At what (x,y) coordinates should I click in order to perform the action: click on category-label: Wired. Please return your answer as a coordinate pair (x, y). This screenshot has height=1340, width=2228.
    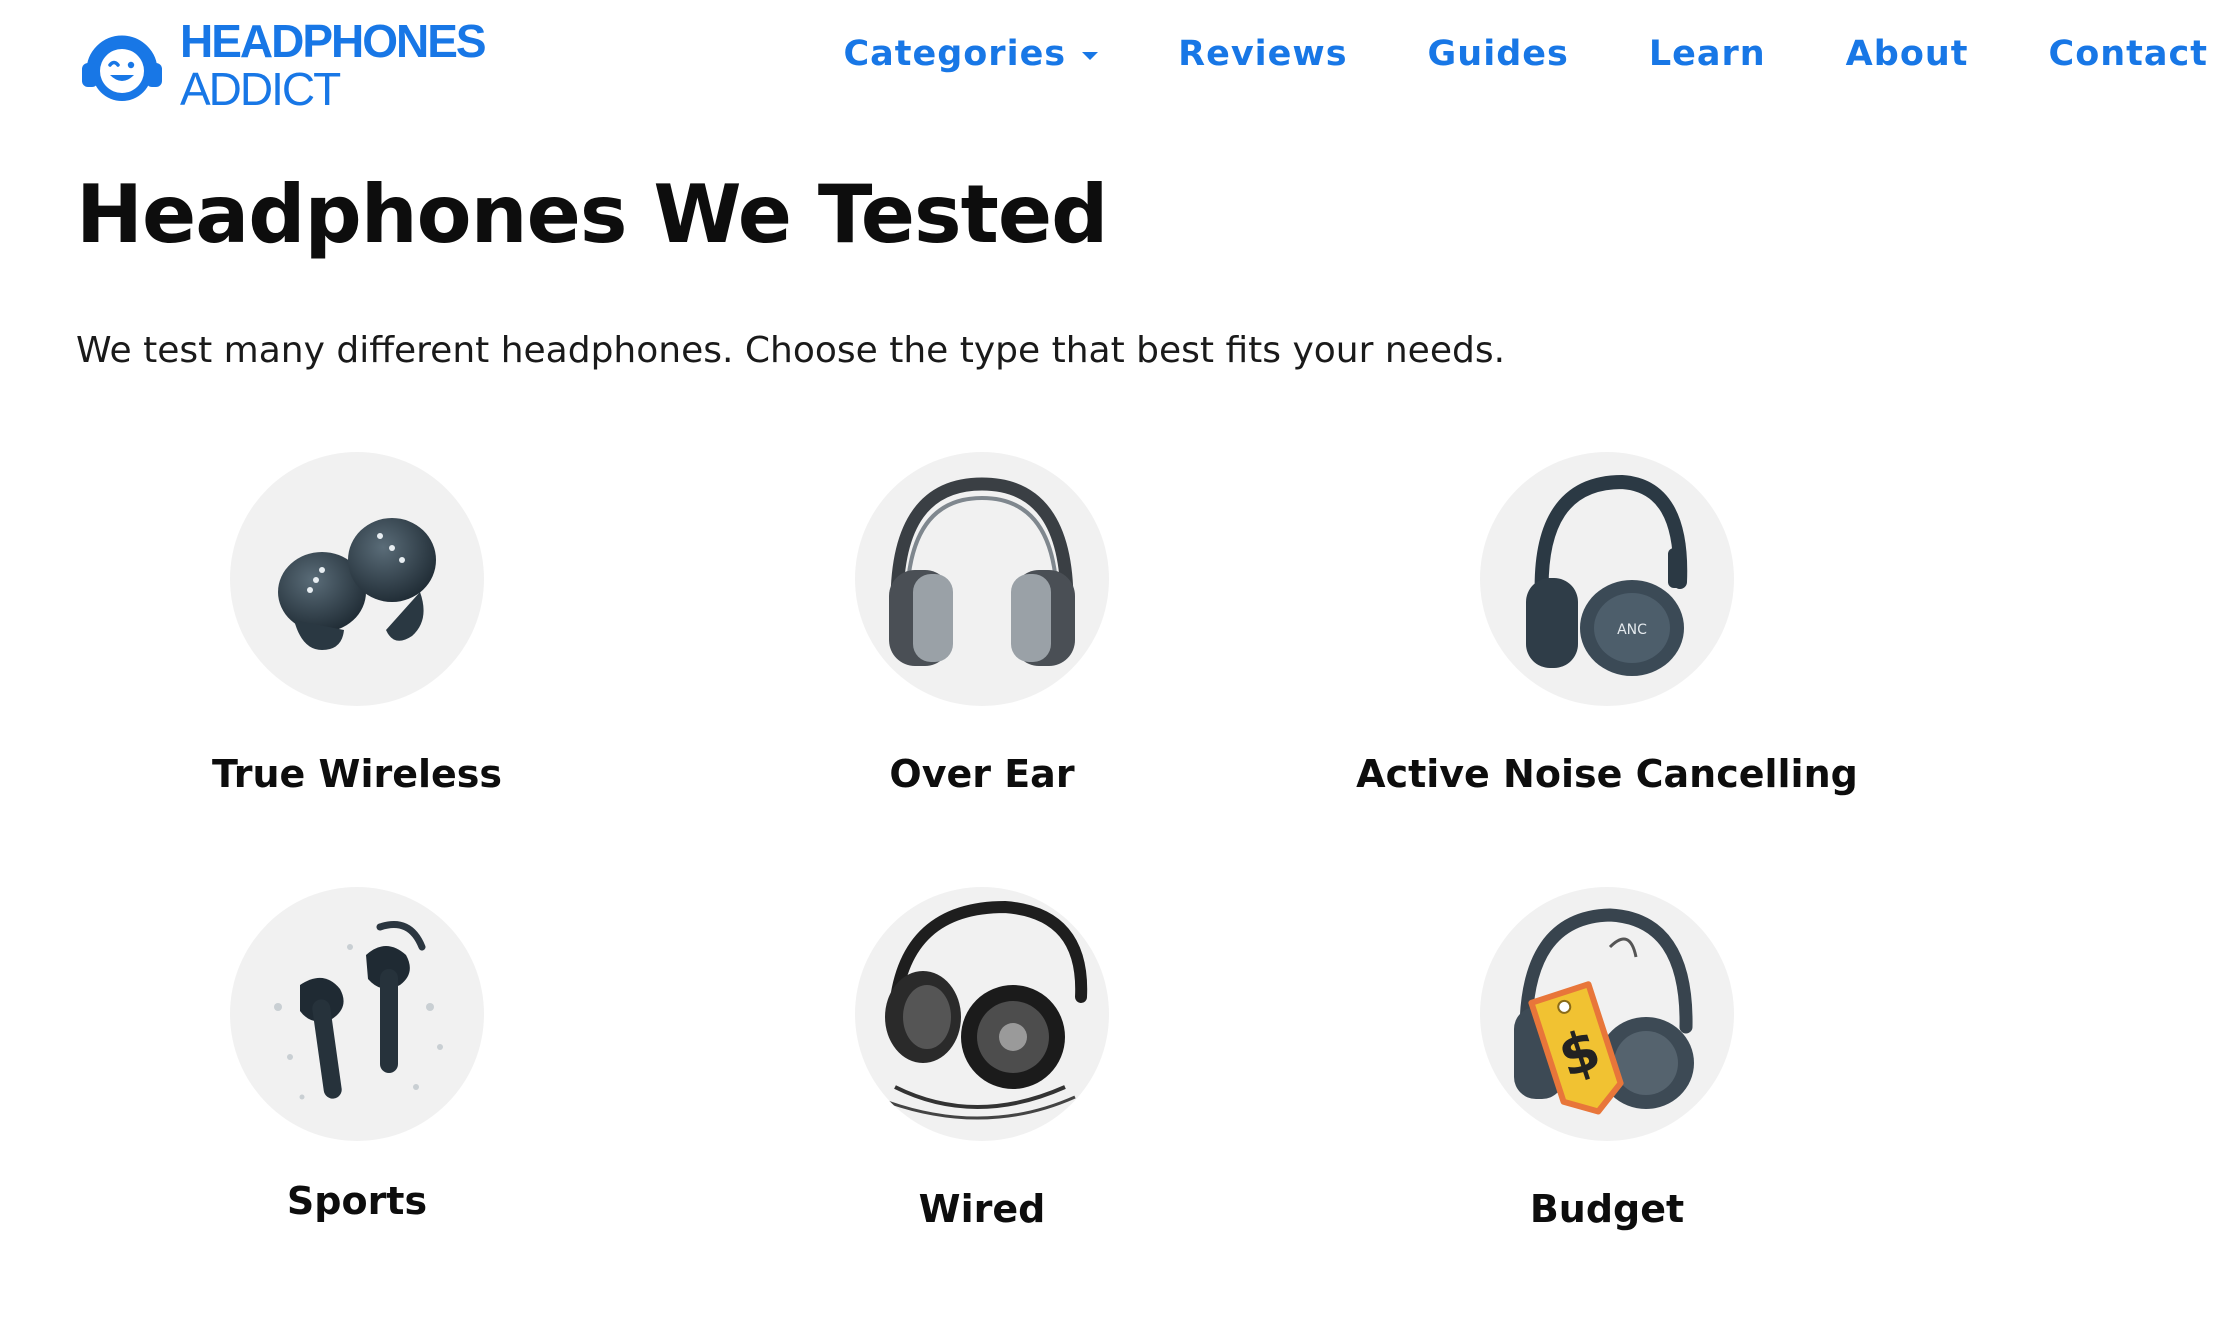
    Looking at the image, I should click on (982, 1209).